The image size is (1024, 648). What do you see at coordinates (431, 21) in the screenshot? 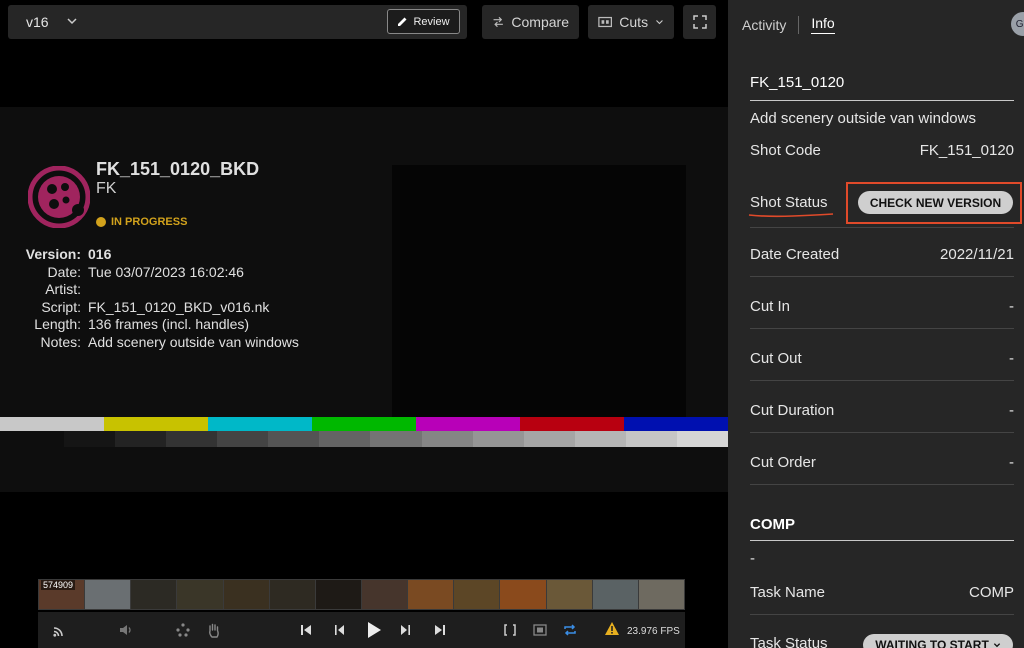
I see `review-label: Review` at bounding box center [431, 21].